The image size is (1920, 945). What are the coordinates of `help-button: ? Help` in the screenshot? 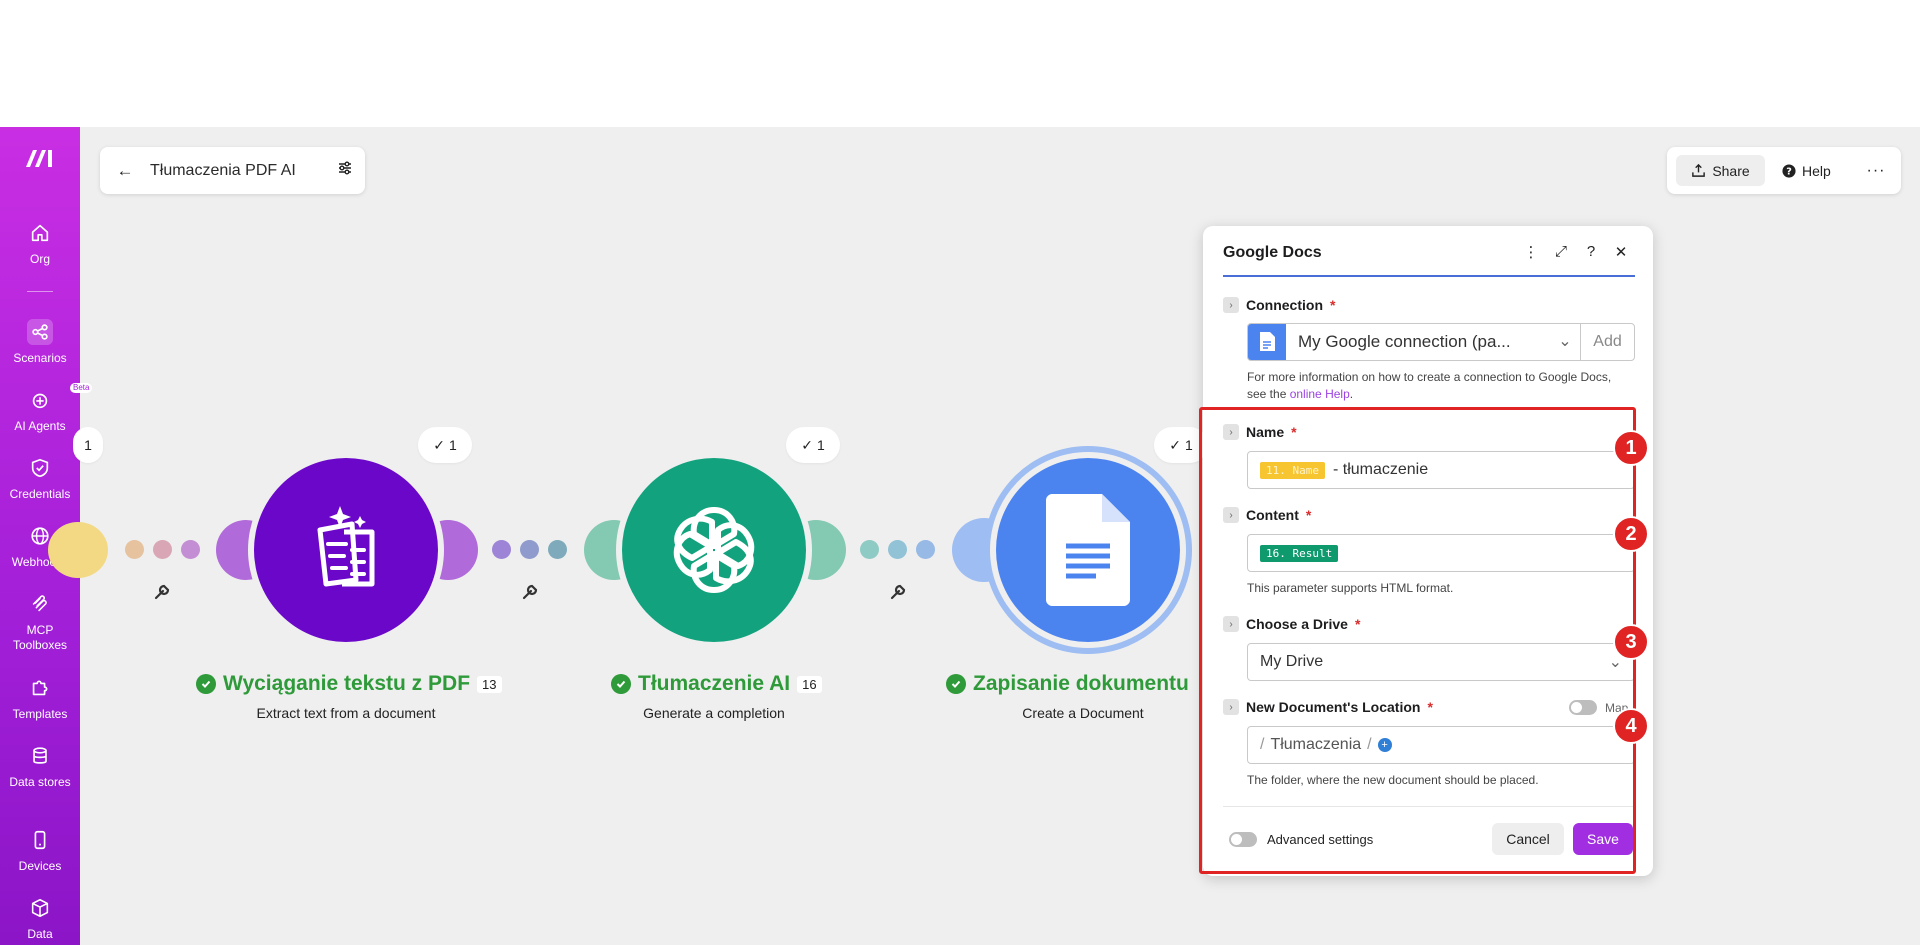 It's located at (1806, 170).